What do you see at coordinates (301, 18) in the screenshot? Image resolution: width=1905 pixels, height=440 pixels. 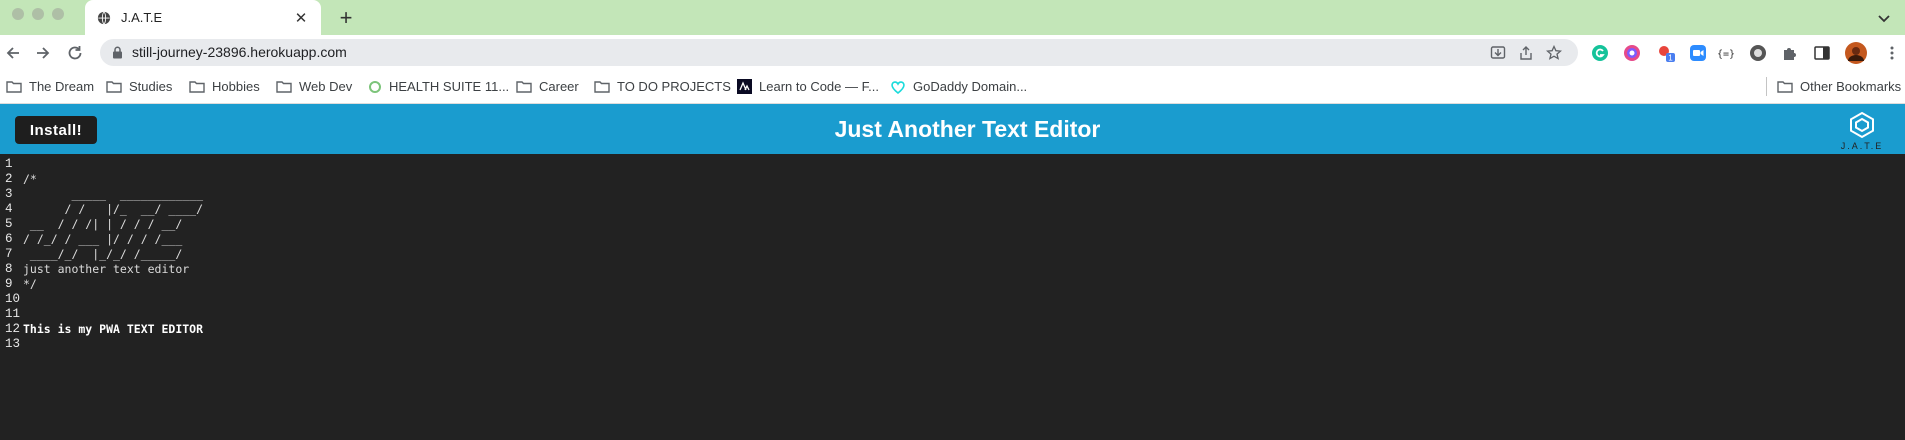 I see `close-tab-icon: ✕` at bounding box center [301, 18].